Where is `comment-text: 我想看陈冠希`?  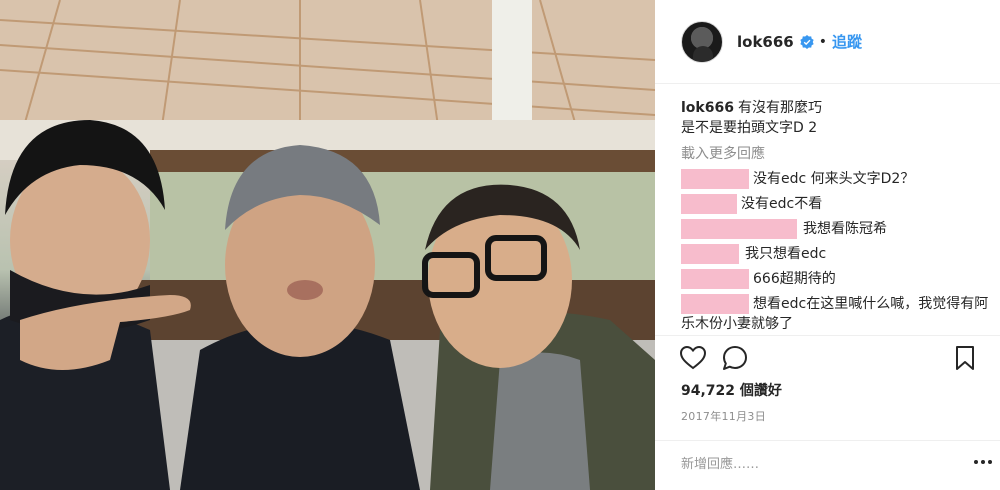 comment-text: 我想看陈冠希 is located at coordinates (845, 229).